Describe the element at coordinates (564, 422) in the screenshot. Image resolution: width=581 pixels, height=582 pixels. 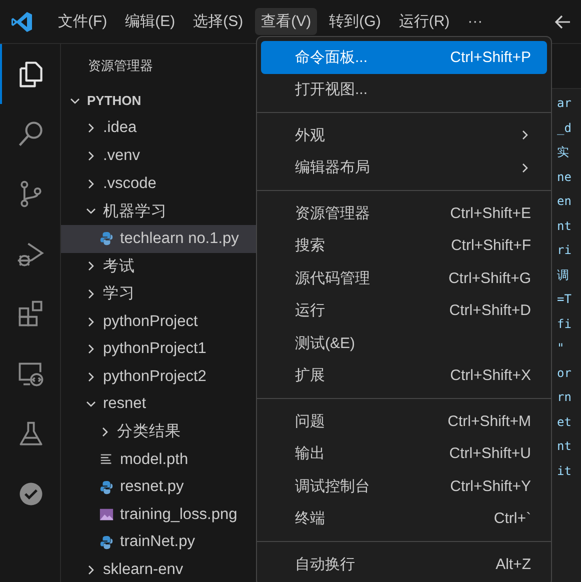
I see `code-line: et` at that location.